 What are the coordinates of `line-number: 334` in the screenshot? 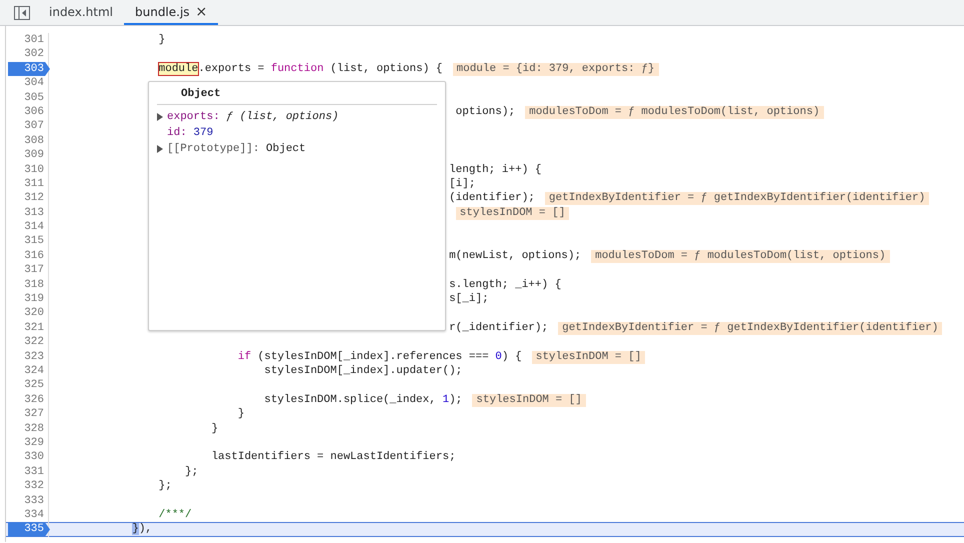 It's located at (36, 515).